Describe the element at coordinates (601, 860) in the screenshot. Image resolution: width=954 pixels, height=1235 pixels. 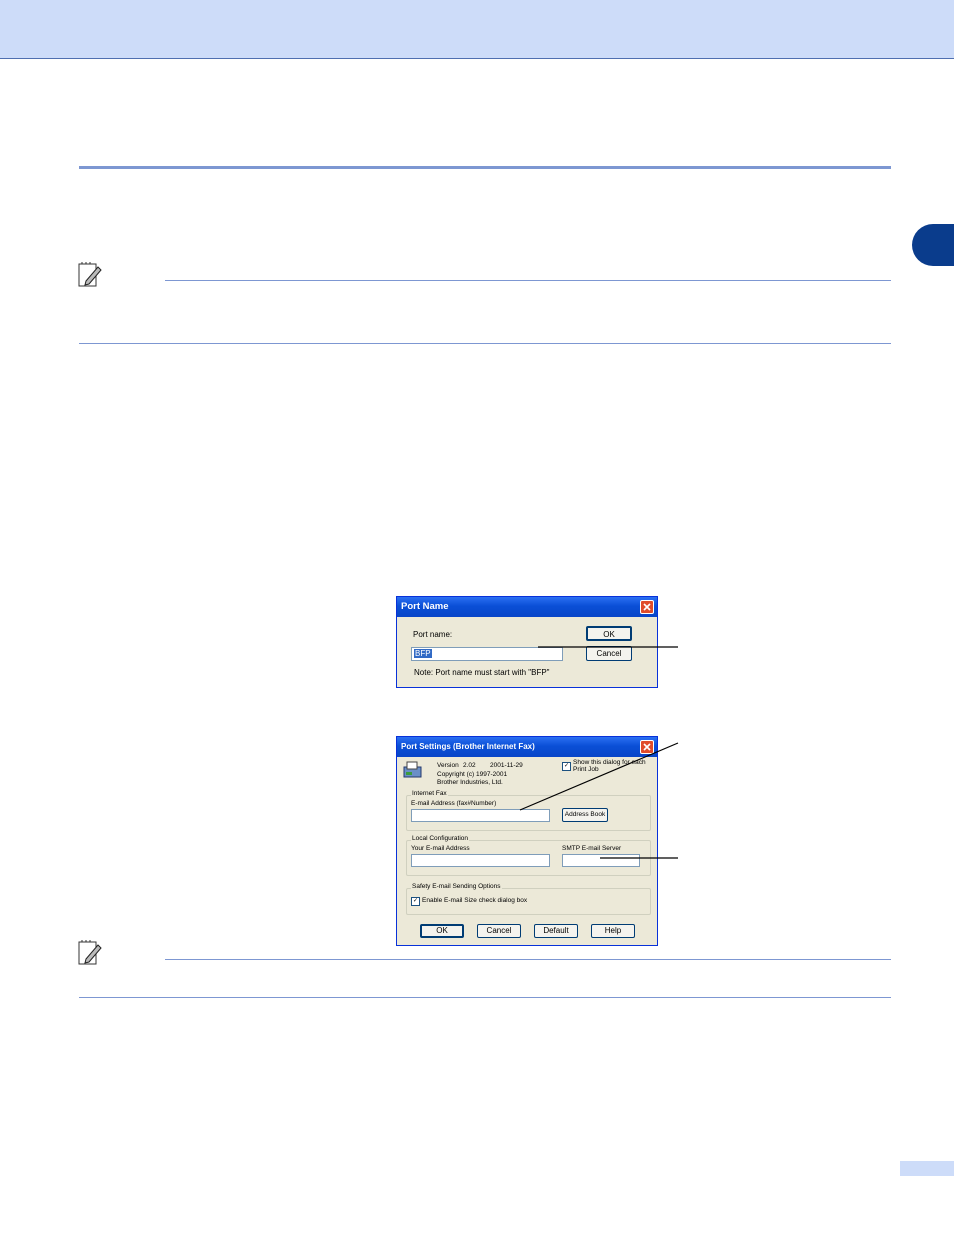
I see `smtp-server-input` at that location.